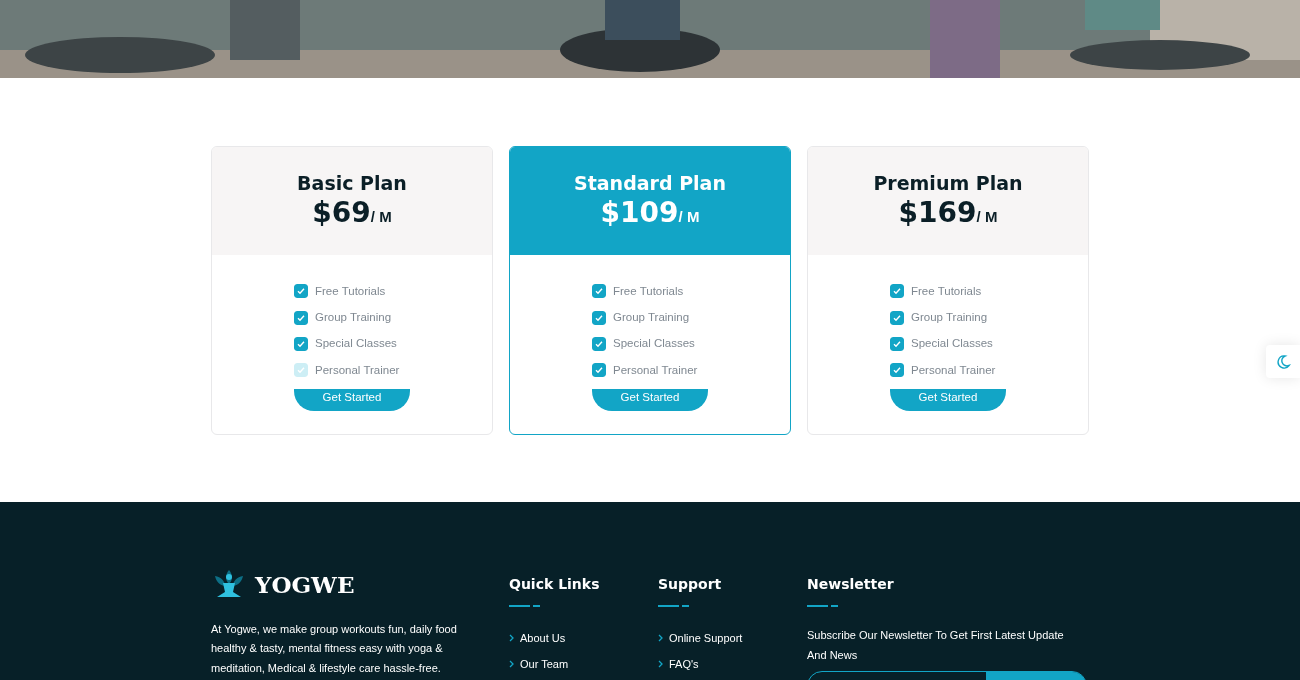 Image resolution: width=1300 pixels, height=680 pixels. What do you see at coordinates (352, 183) in the screenshot?
I see `plan-title: Basic Plan` at bounding box center [352, 183].